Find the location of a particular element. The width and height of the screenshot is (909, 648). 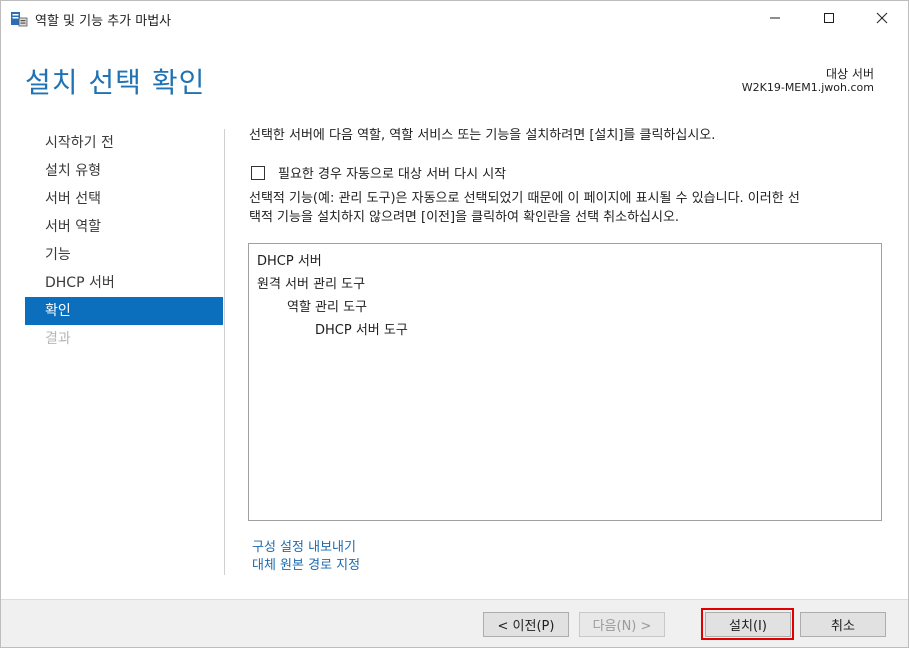

maximize-button is located at coordinates (829, 18).